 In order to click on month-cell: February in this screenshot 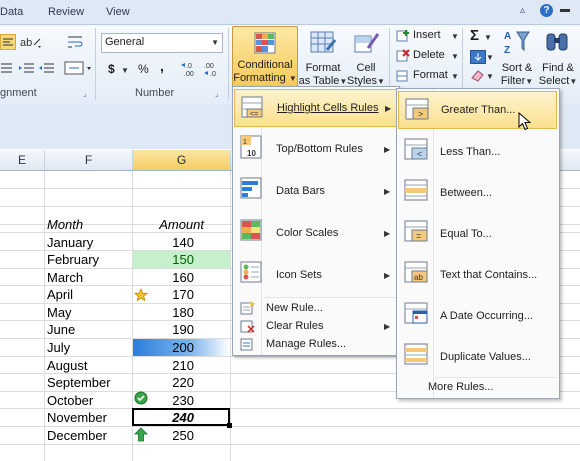, I will do `click(73, 259)`.